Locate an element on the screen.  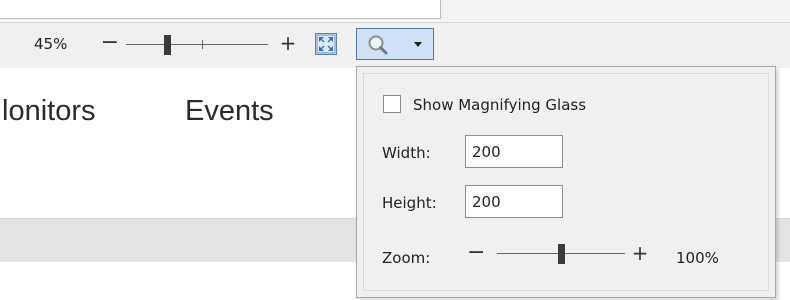
height-field is located at coordinates (514, 201).